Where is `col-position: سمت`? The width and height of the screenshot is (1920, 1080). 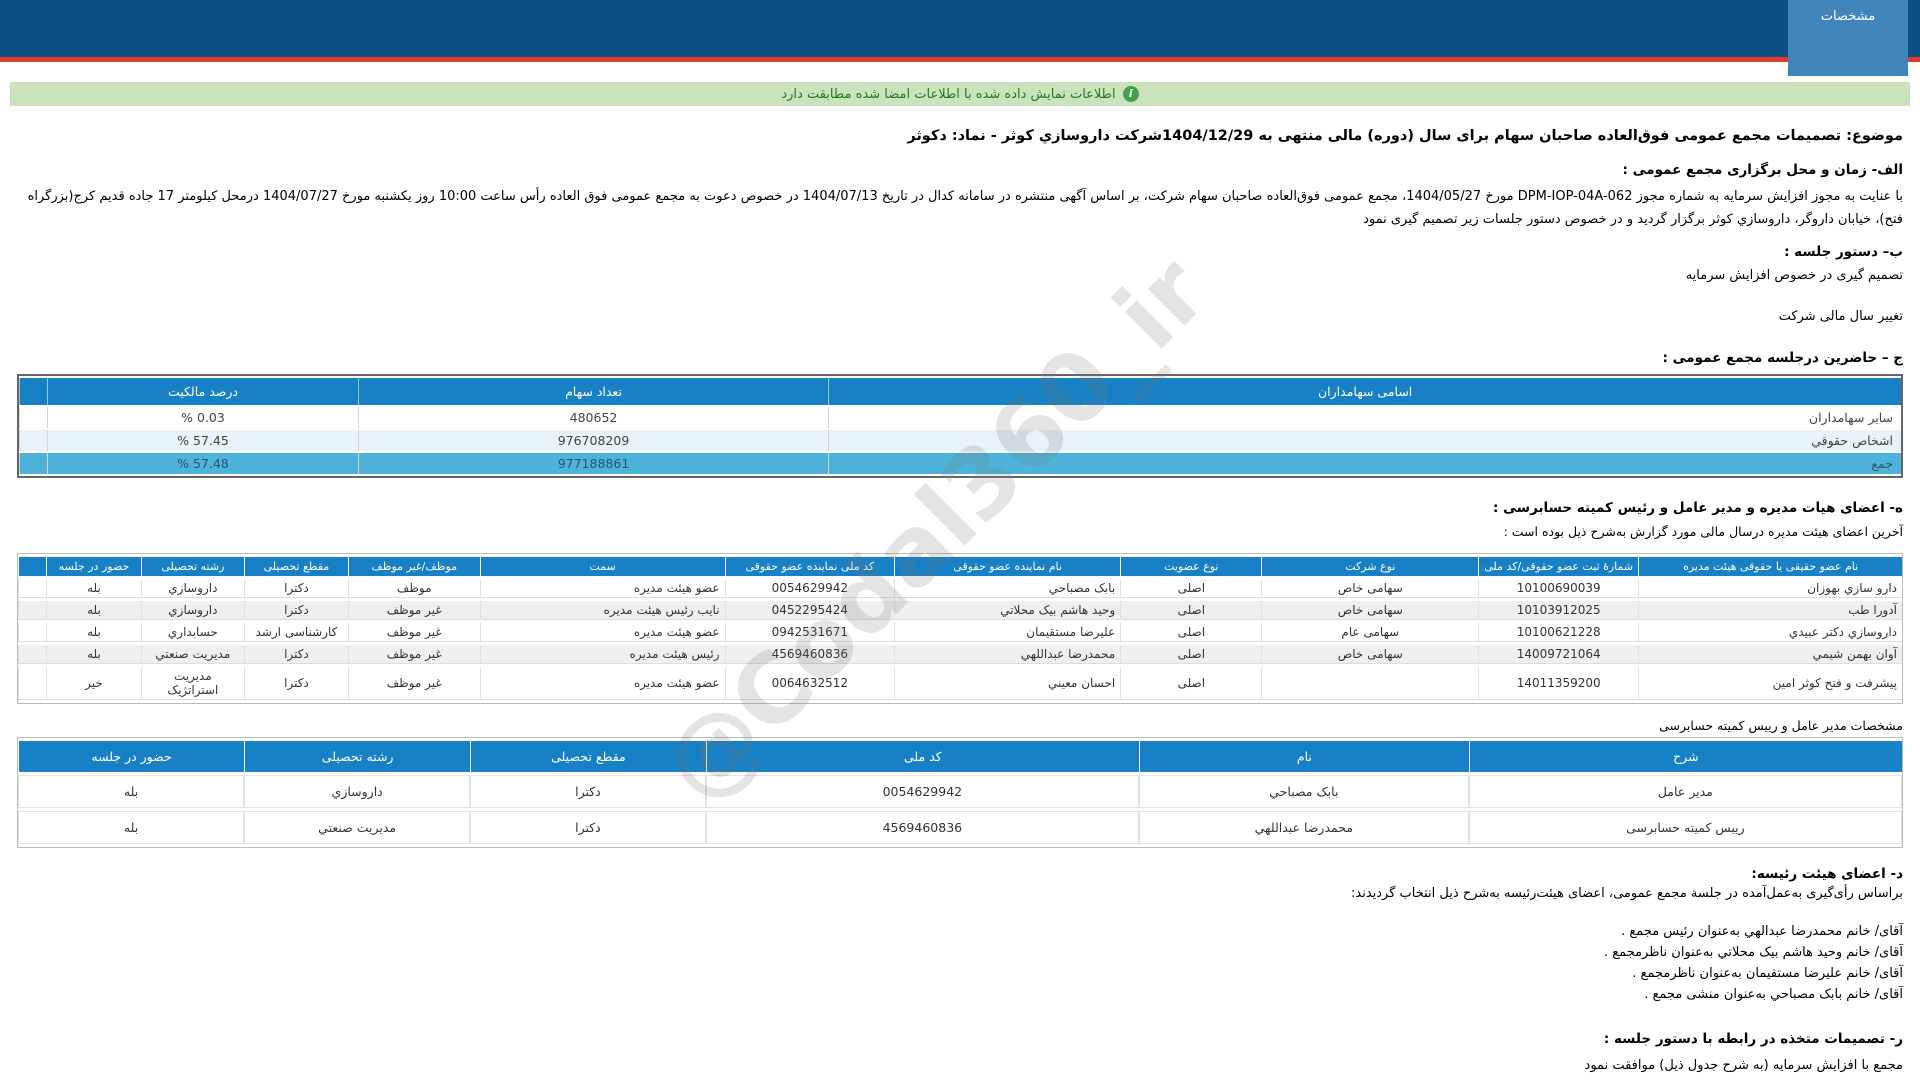 col-position: سمت is located at coordinates (602, 566).